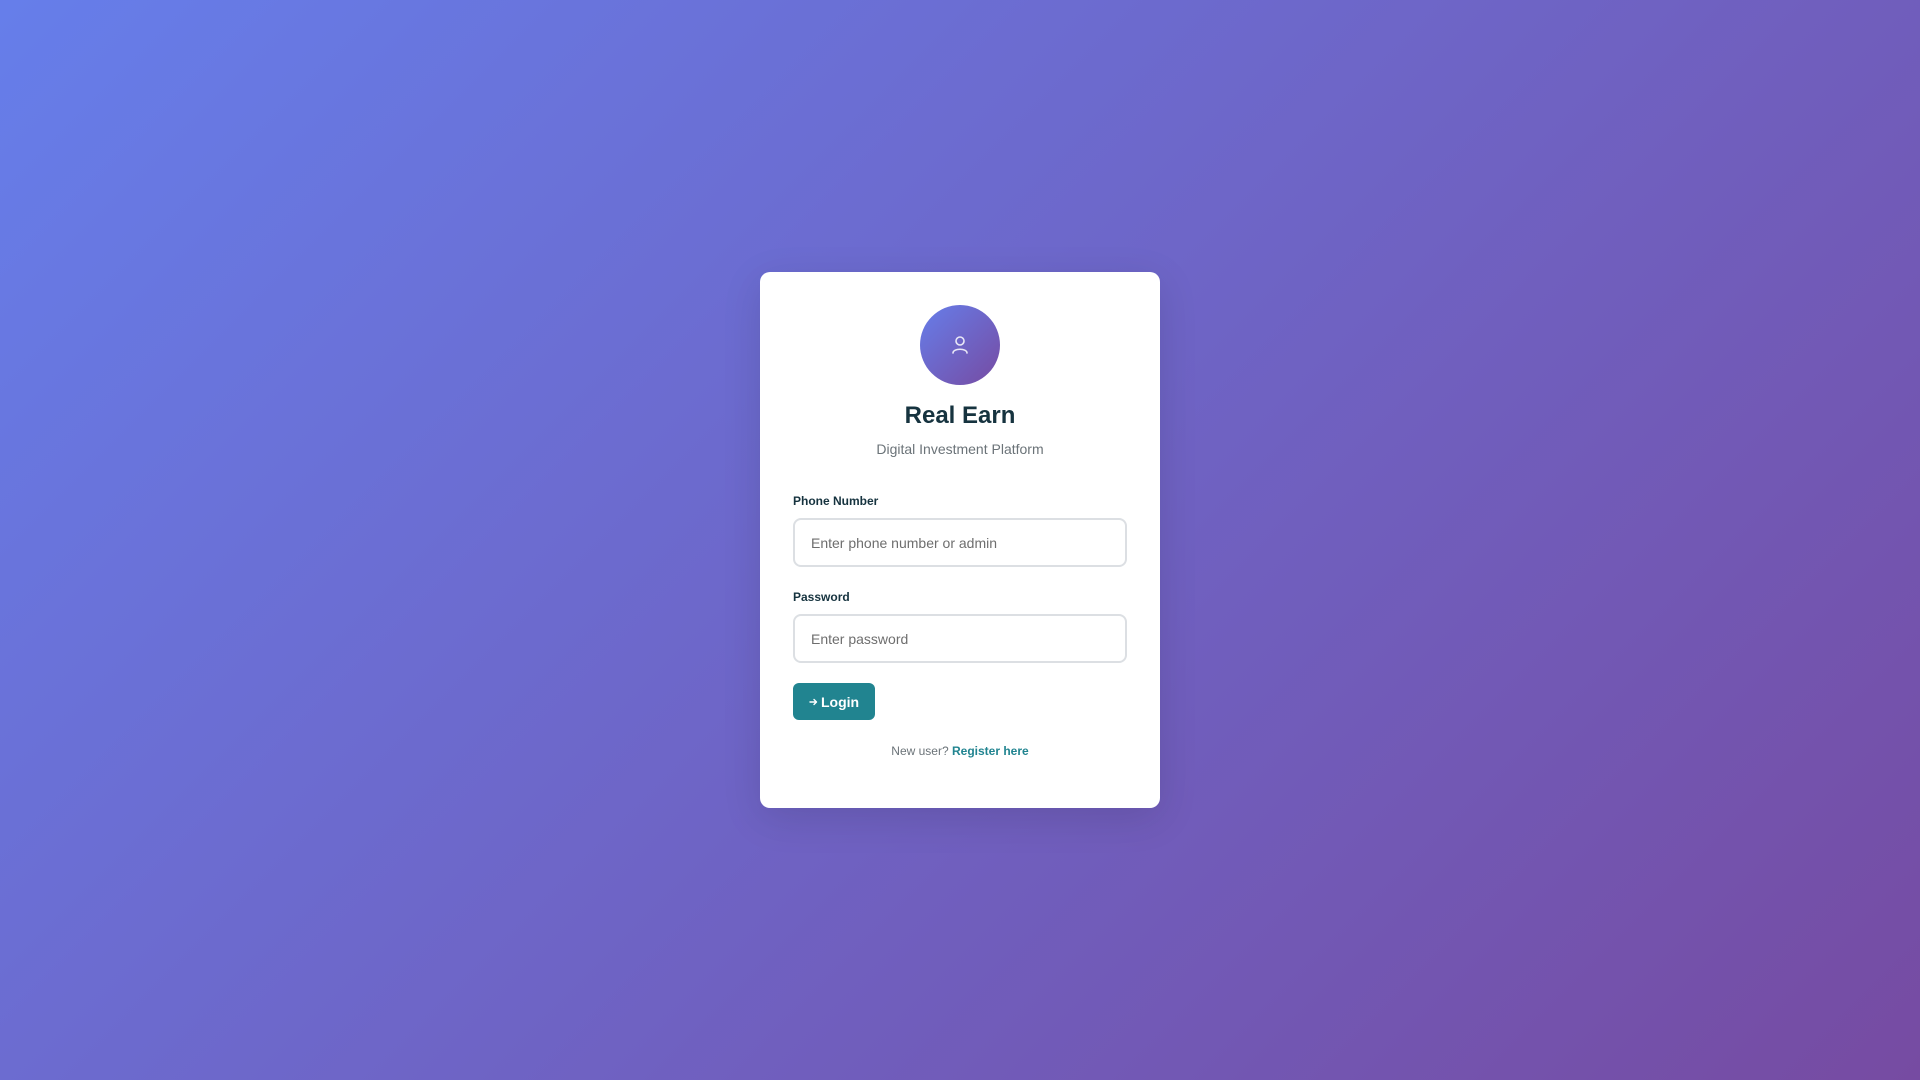 The width and height of the screenshot is (1920, 1080). Describe the element at coordinates (814, 702) in the screenshot. I see `sign-in-icon` at that location.